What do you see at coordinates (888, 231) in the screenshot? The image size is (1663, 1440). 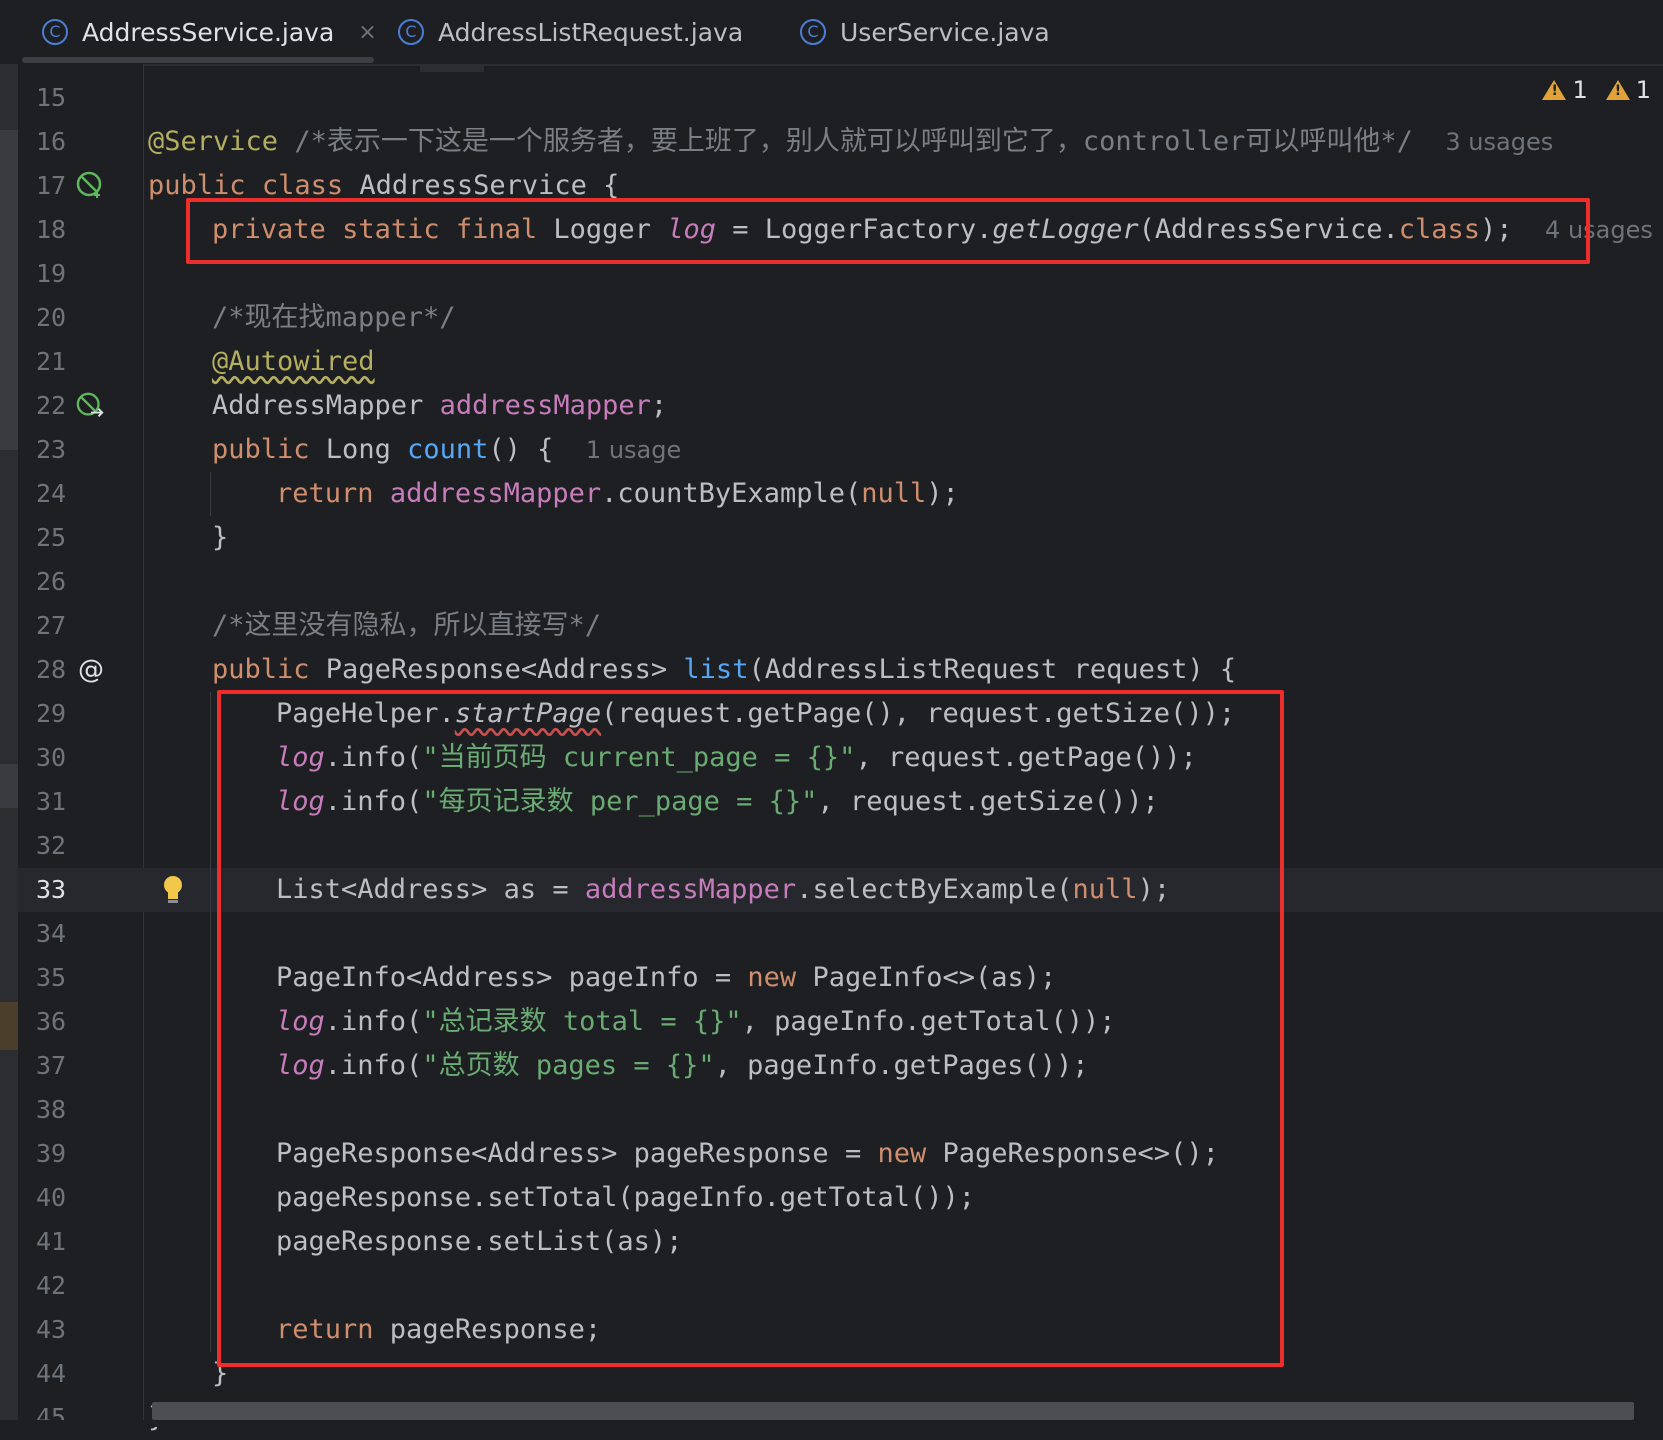 I see `highlight-box-logger` at bounding box center [888, 231].